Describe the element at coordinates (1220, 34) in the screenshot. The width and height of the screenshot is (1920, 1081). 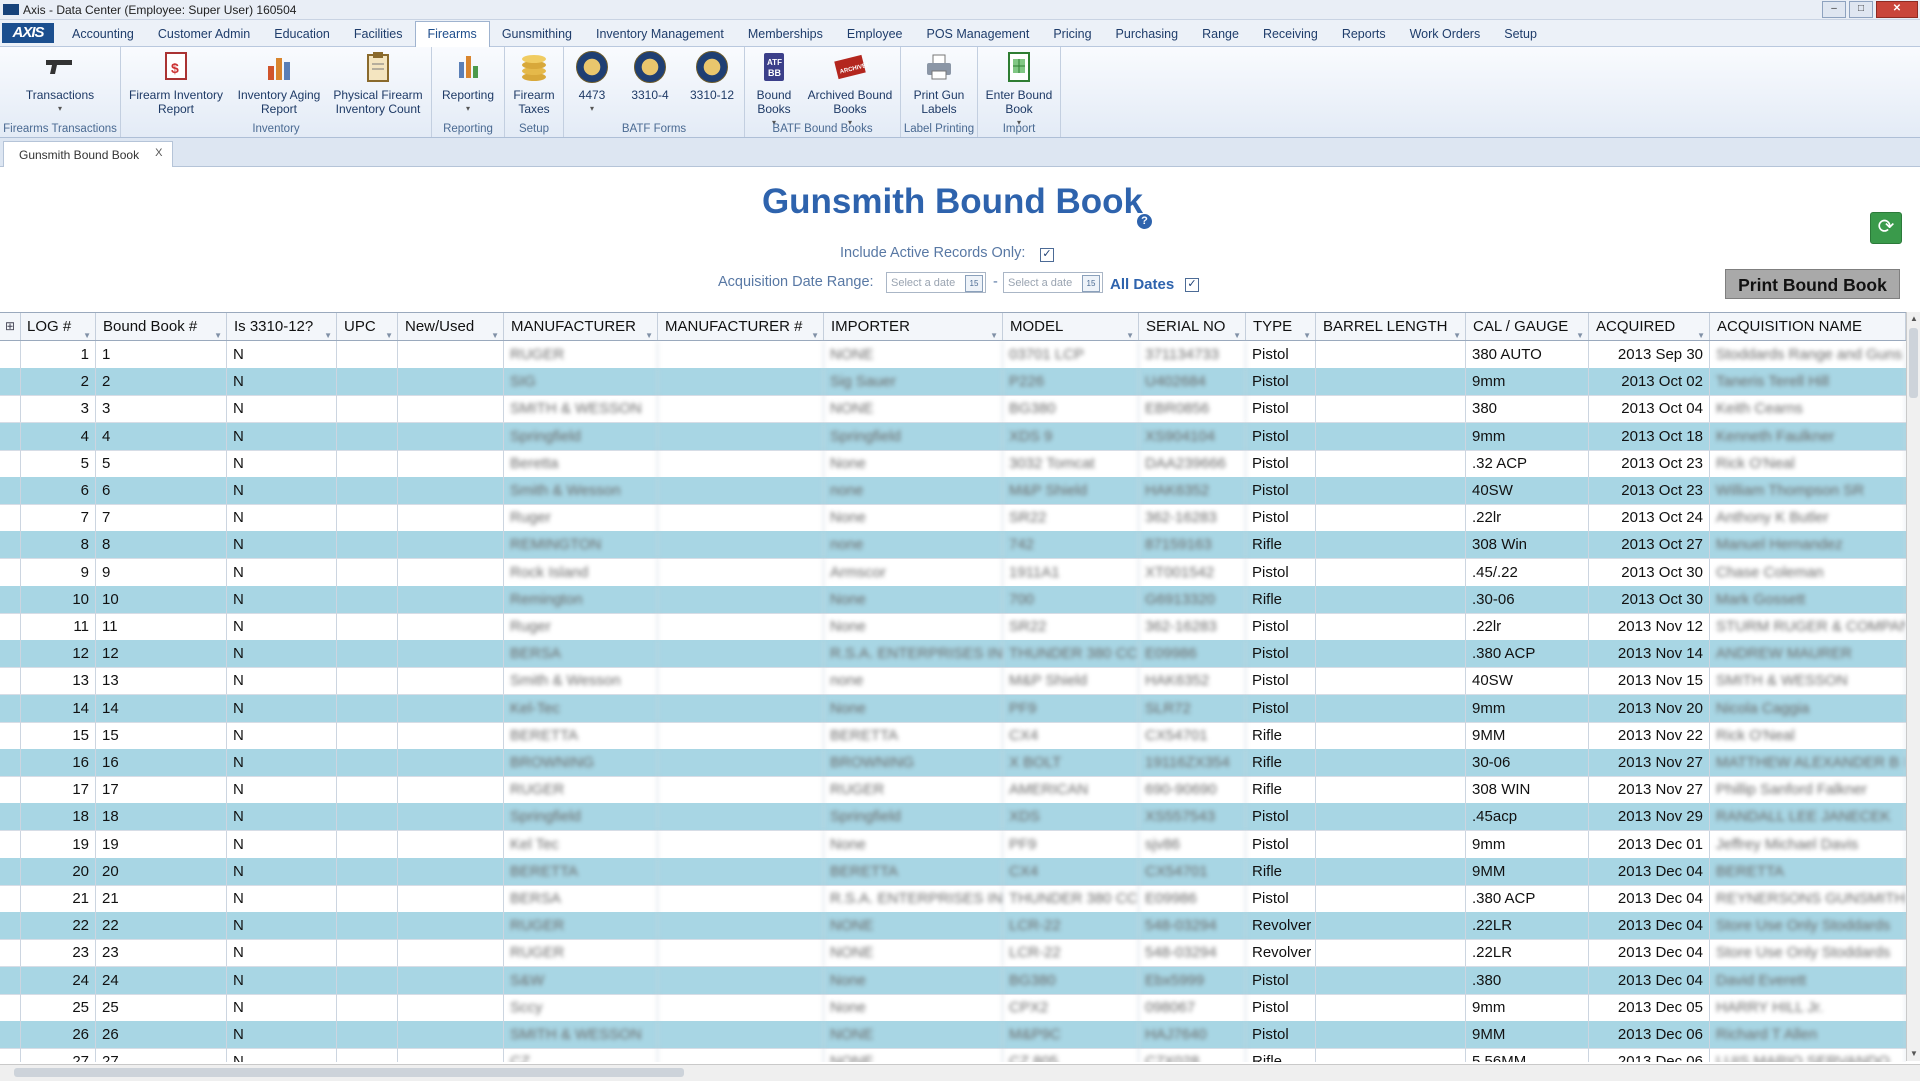
I see `menu-item-range: Range` at that location.